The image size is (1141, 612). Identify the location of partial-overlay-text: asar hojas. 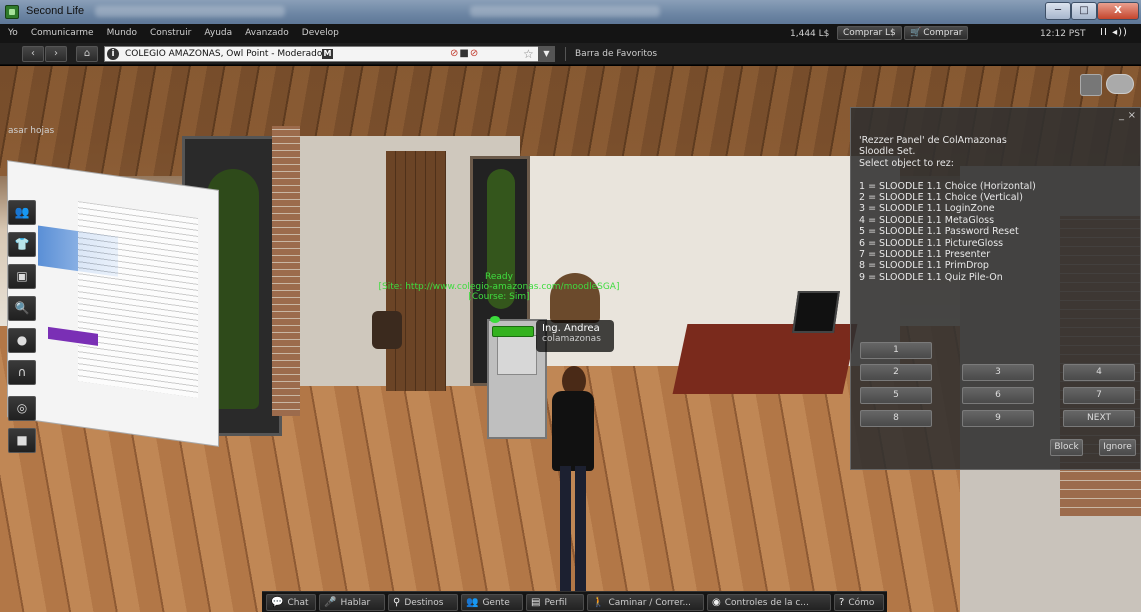
(31, 131).